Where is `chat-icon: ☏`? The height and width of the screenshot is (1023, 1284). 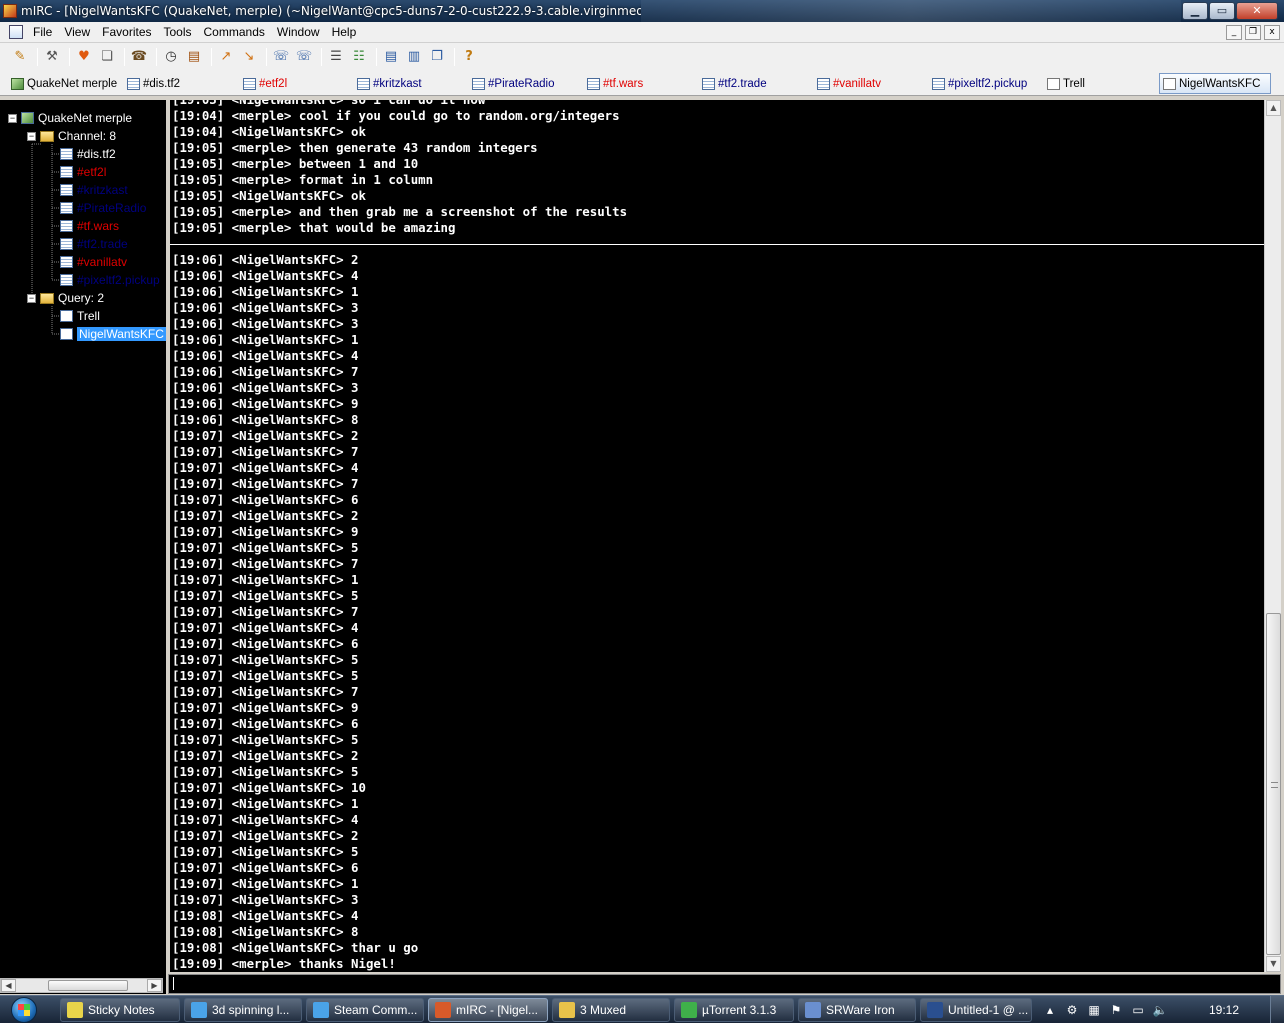
chat-icon: ☏ is located at coordinates (281, 57).